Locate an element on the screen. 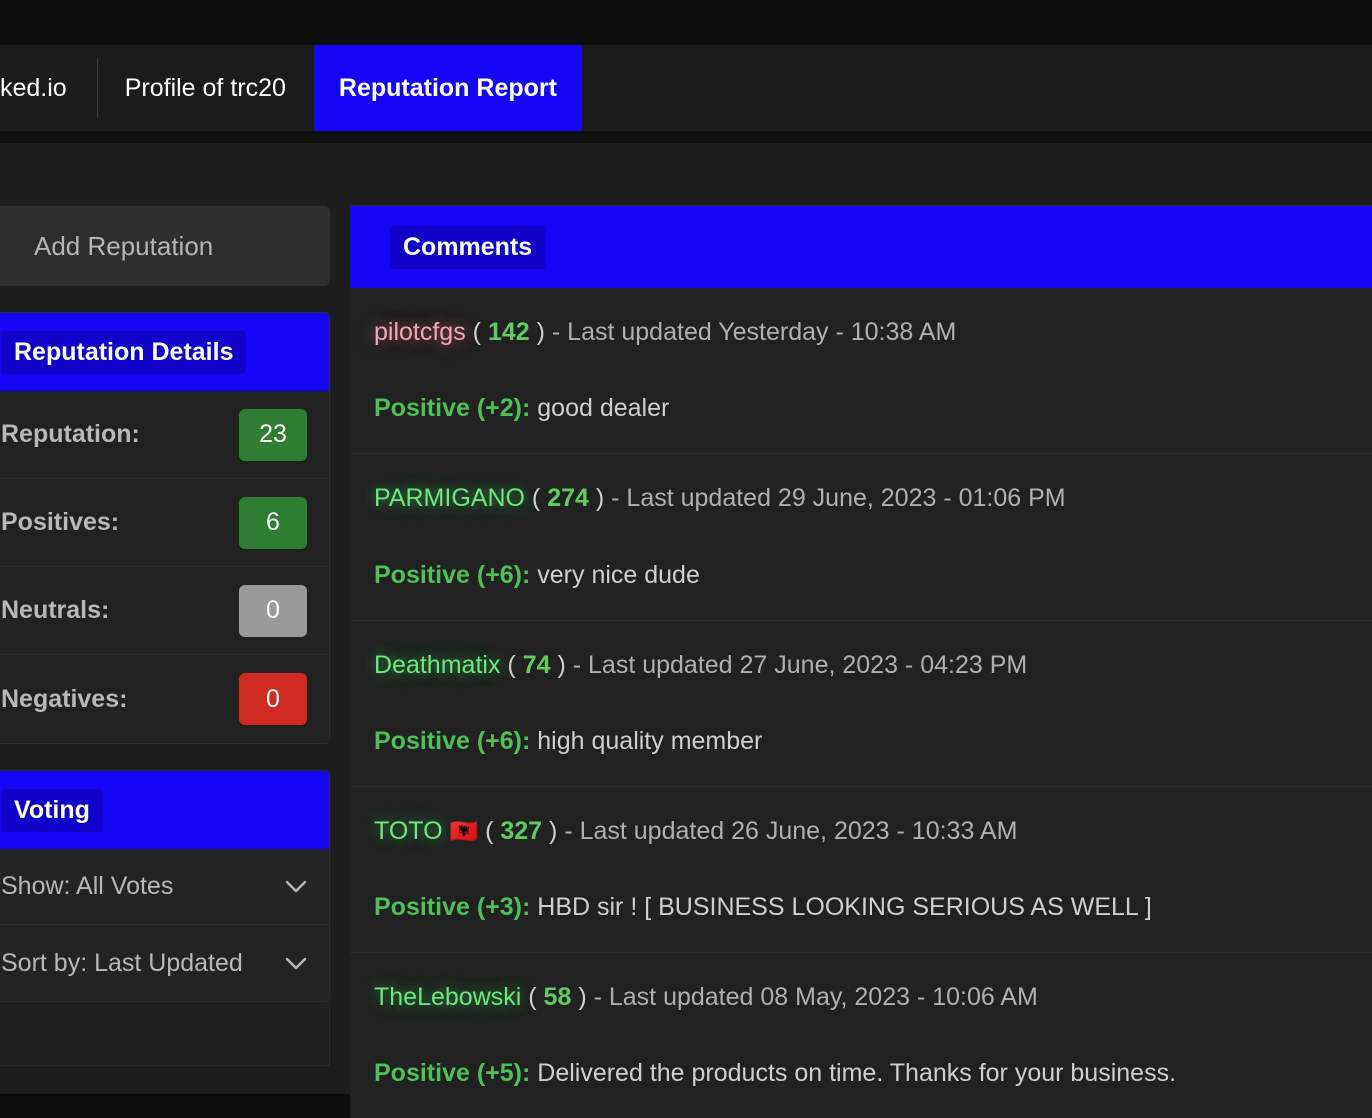 The height and width of the screenshot is (1118, 1372). stat-label: Neutrals: is located at coordinates (55, 610).